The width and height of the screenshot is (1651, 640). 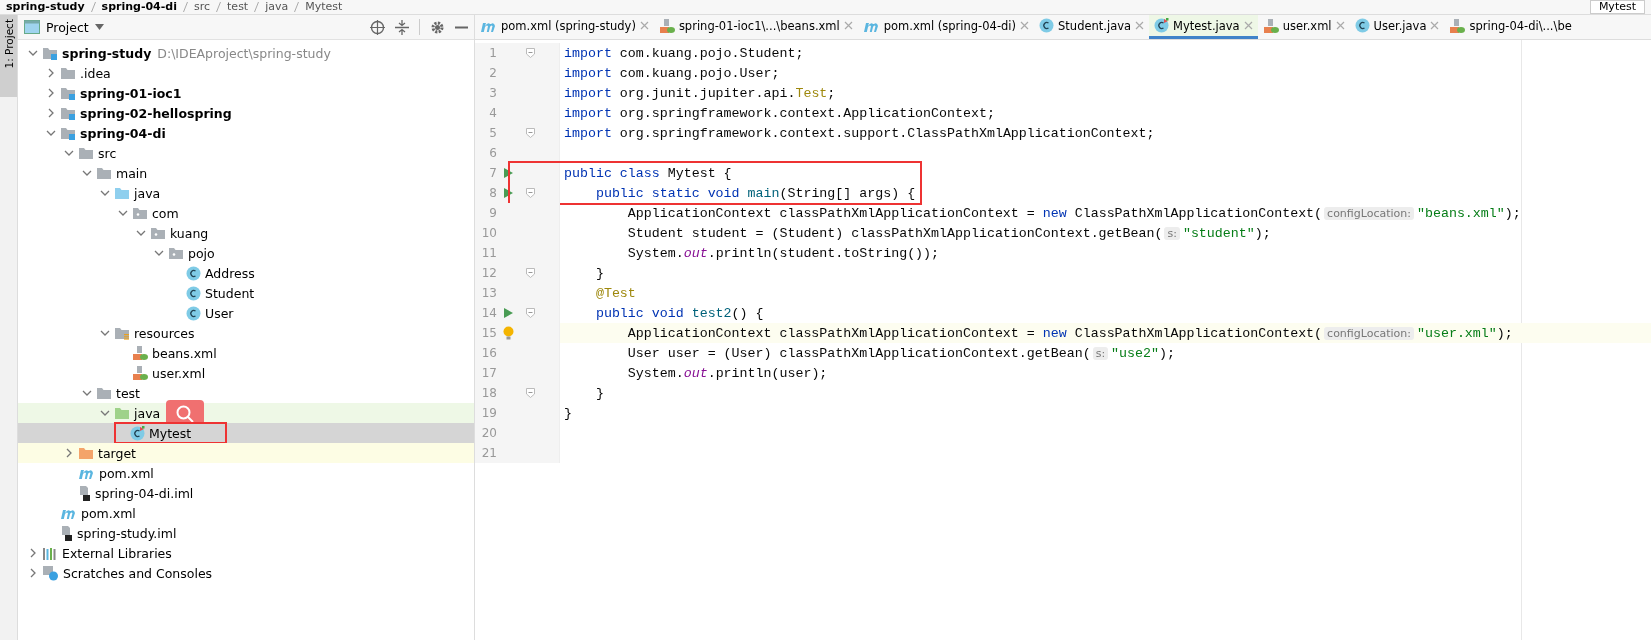 What do you see at coordinates (488, 273) in the screenshot?
I see `line-number: 12` at bounding box center [488, 273].